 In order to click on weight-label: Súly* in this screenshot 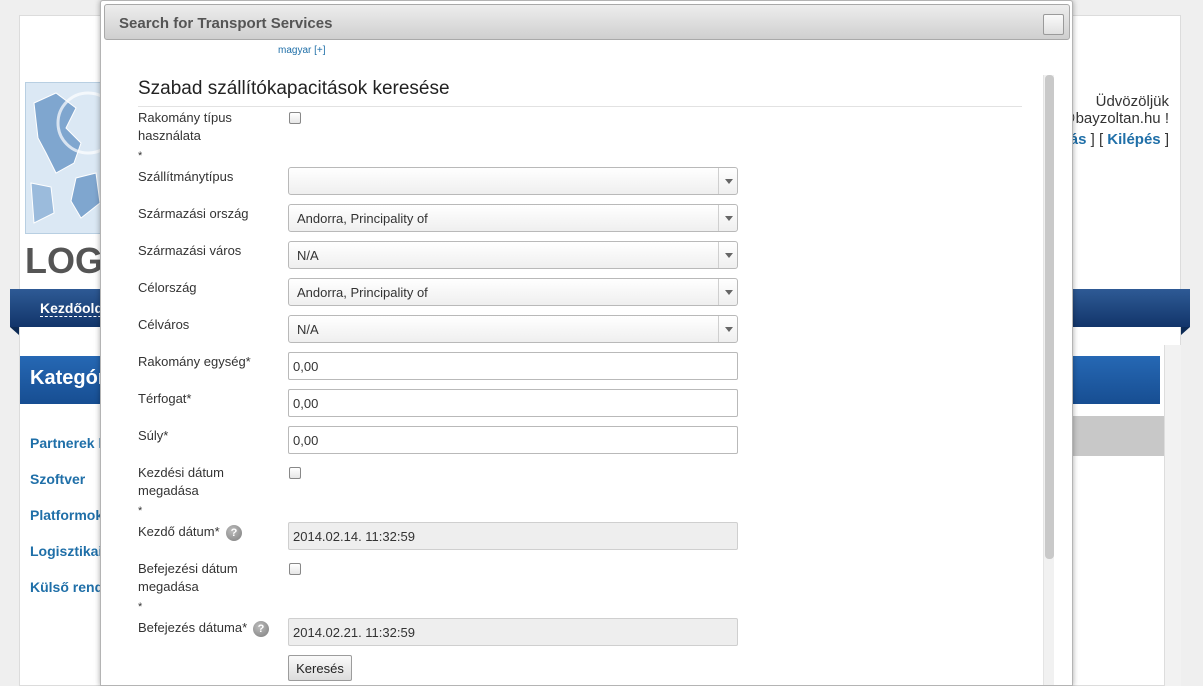, I will do `click(153, 435)`.